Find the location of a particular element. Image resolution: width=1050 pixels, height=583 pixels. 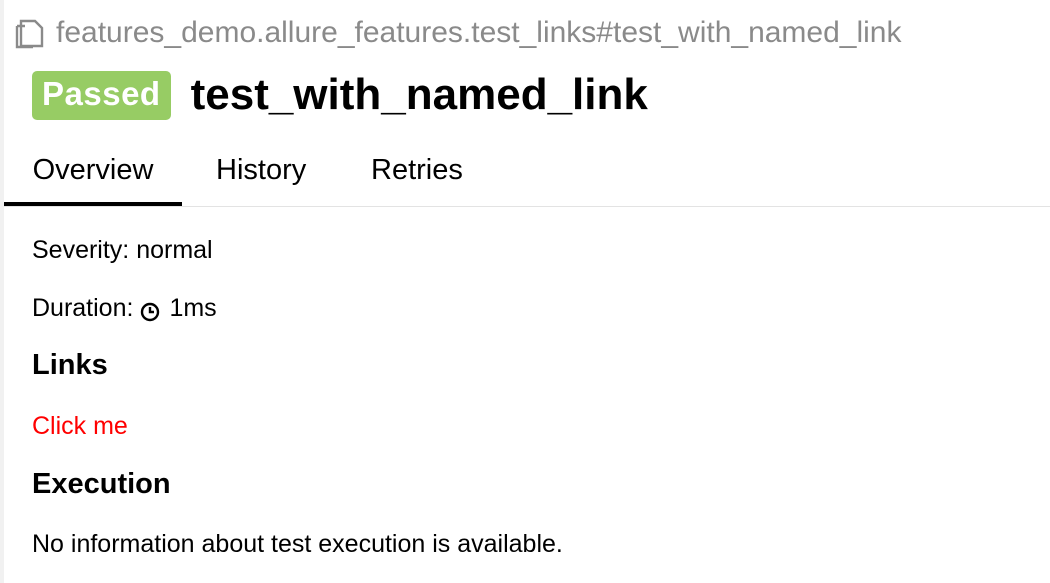

status-badge: Passed is located at coordinates (101, 95).